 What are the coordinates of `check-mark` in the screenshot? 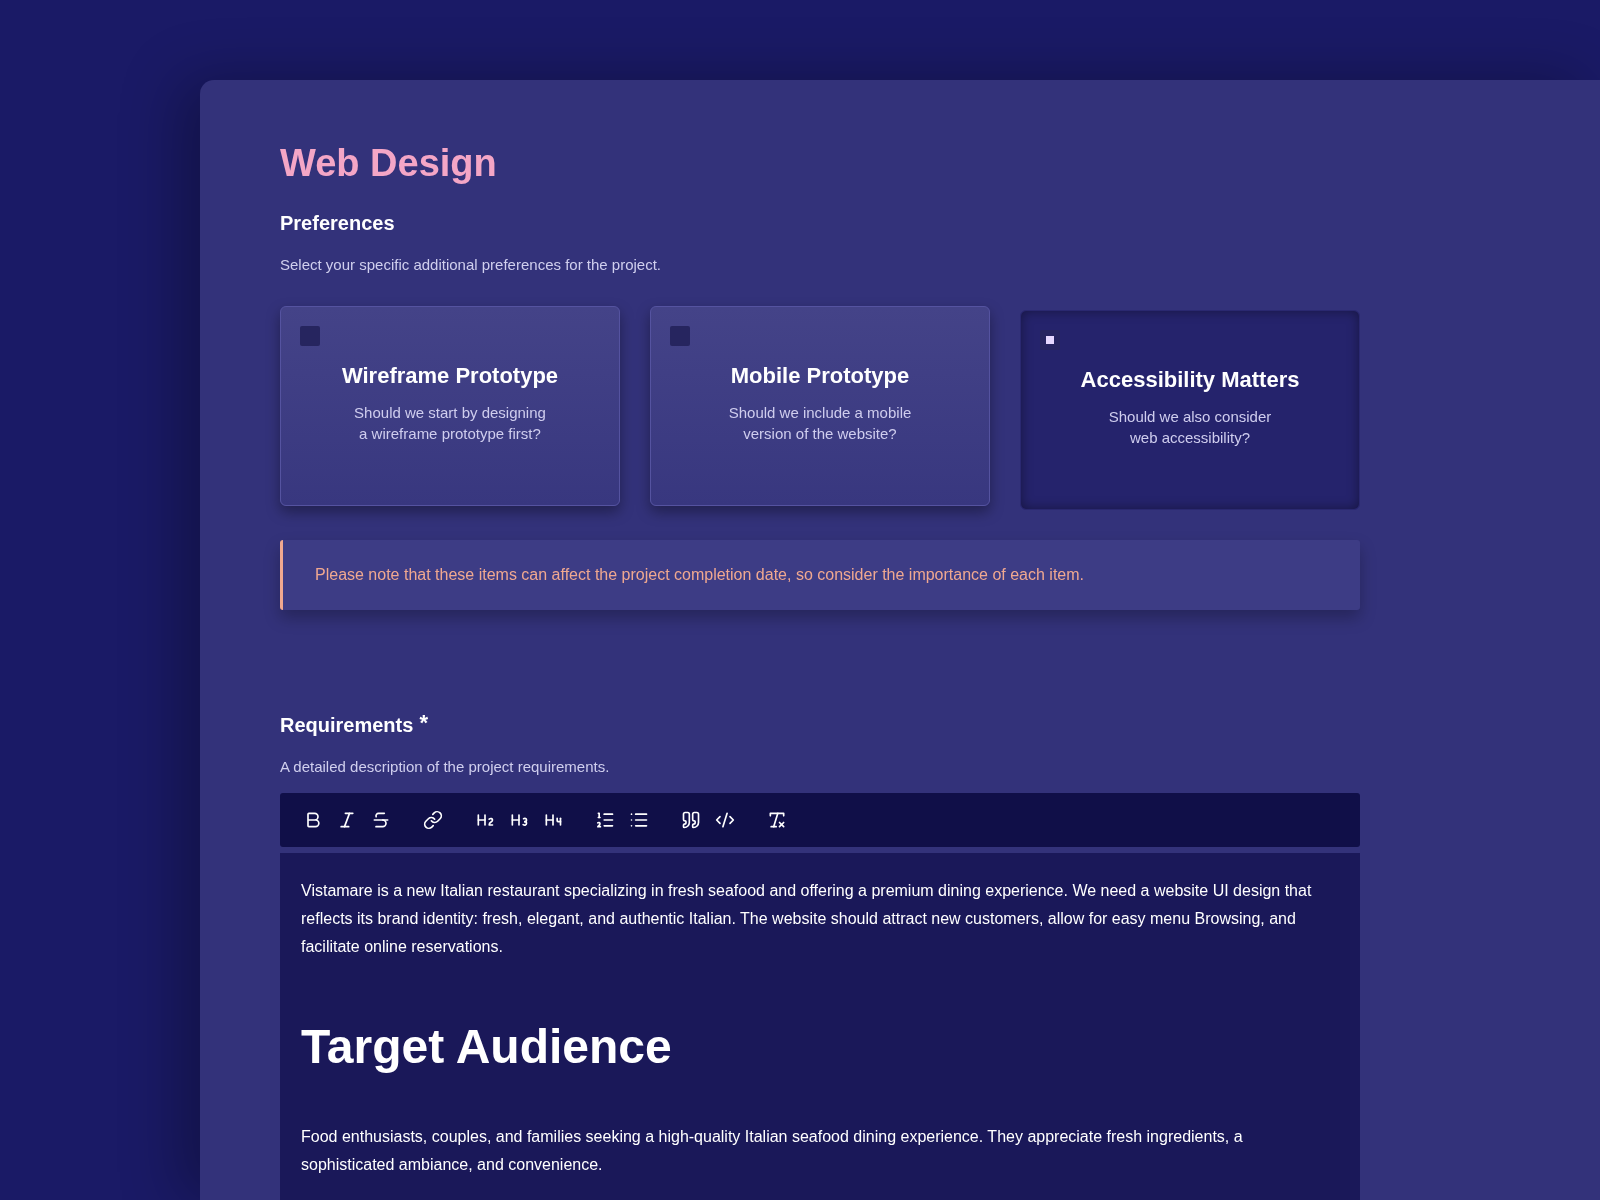 It's located at (1050, 340).